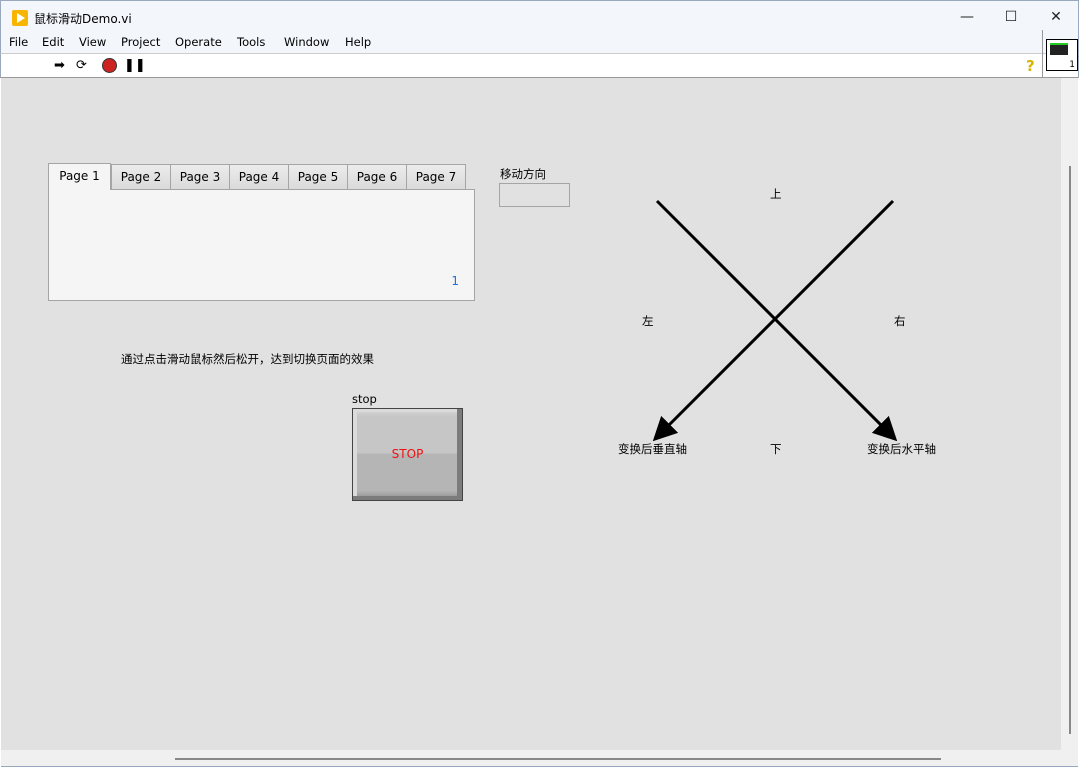  Describe the element at coordinates (775, 320) in the screenshot. I see `axis-diagram` at that location.